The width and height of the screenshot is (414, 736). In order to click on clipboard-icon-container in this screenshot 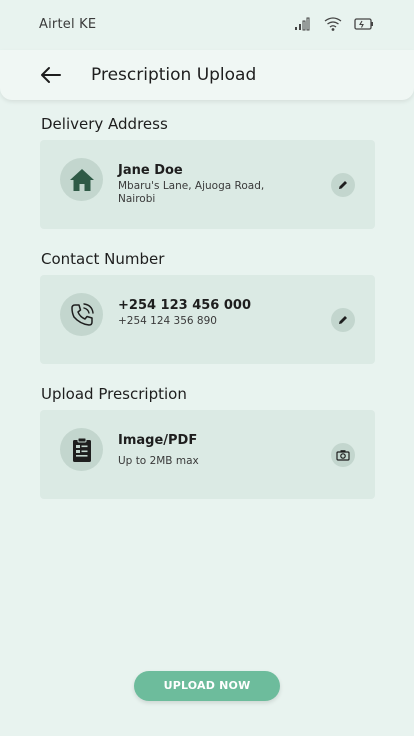, I will do `click(81, 449)`.